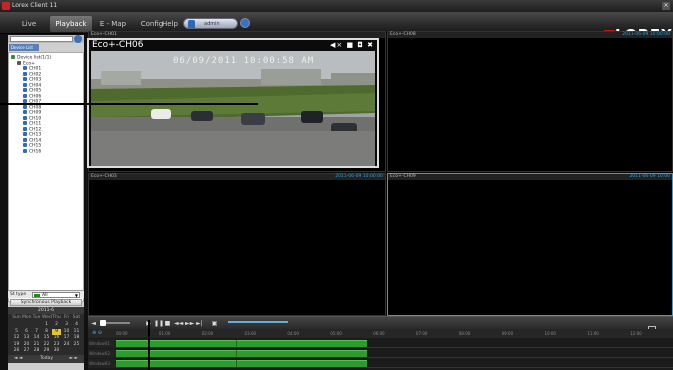 The height and width of the screenshot is (370, 673). I want to click on calendar-day: 23, so click(56, 345).